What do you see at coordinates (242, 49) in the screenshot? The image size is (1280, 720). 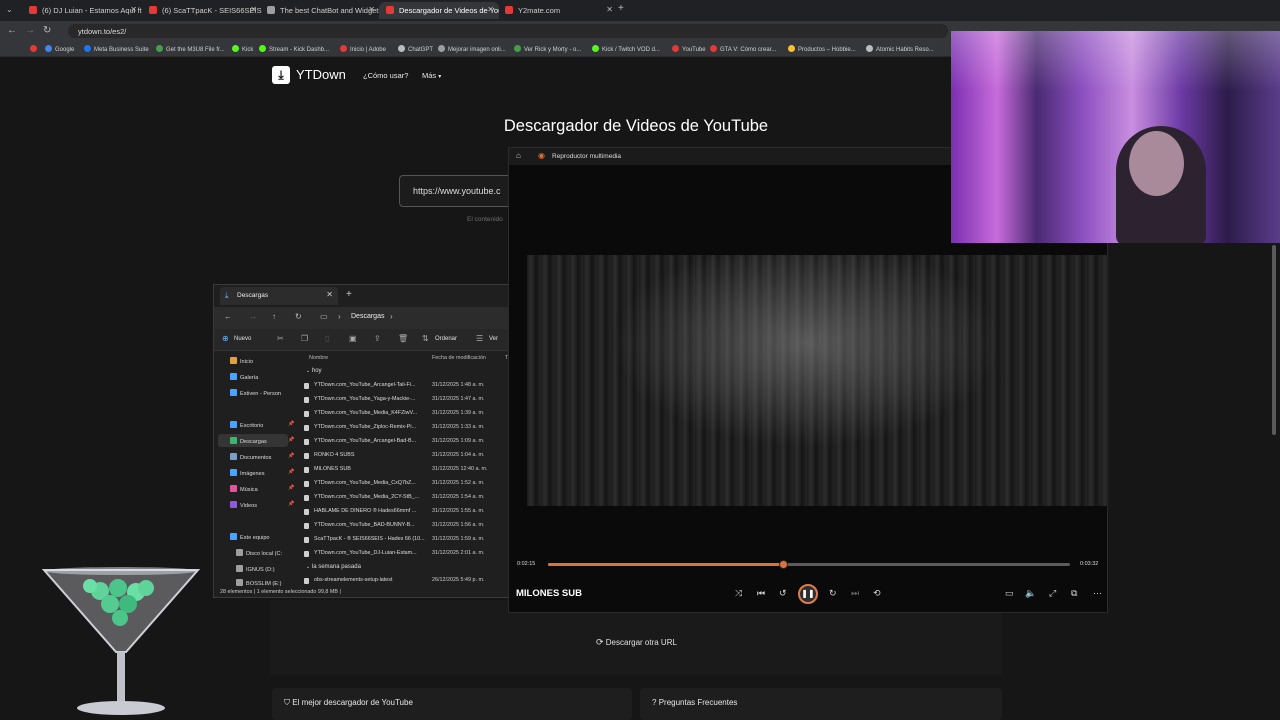 I see `bookmark-item: Kick` at bounding box center [242, 49].